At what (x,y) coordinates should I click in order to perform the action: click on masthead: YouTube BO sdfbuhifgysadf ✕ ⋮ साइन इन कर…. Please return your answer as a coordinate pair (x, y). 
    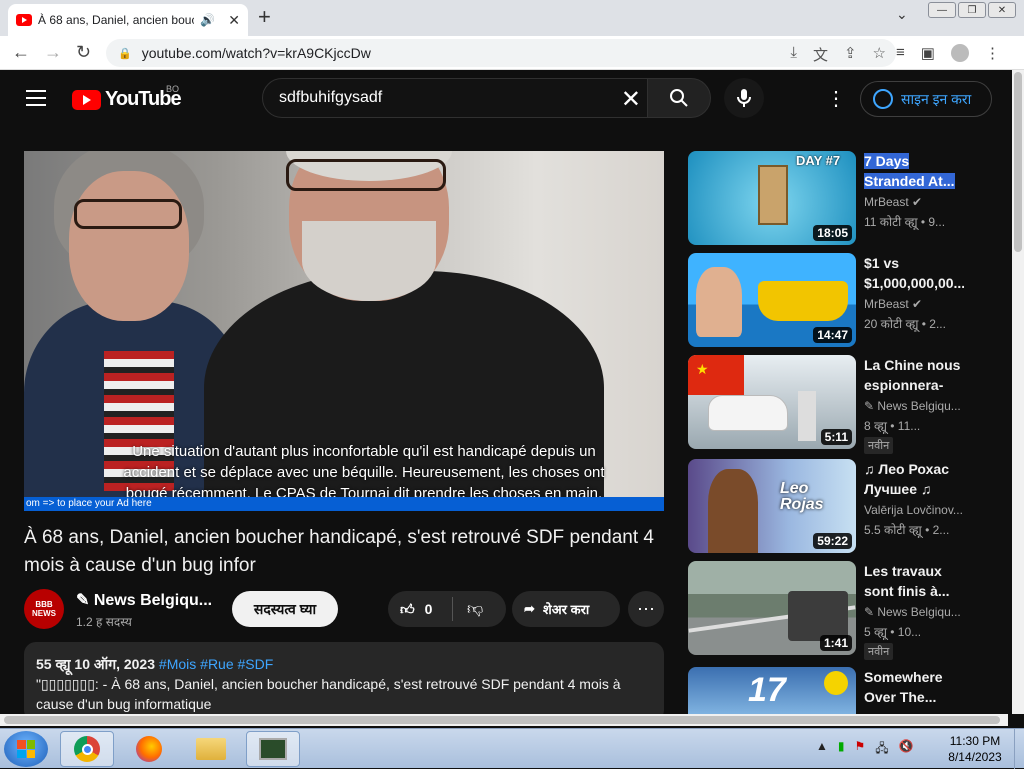
    Looking at the image, I should click on (506, 98).